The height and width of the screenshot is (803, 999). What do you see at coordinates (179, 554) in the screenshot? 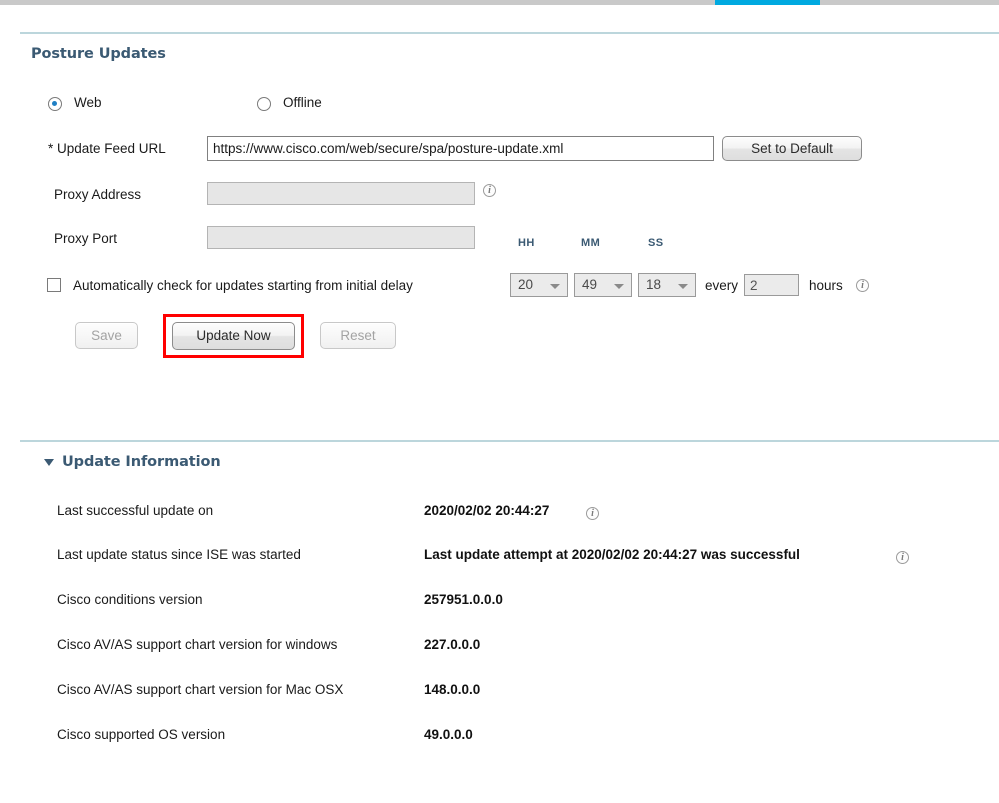
I see `info-label: Last update status since ISE was started` at bounding box center [179, 554].